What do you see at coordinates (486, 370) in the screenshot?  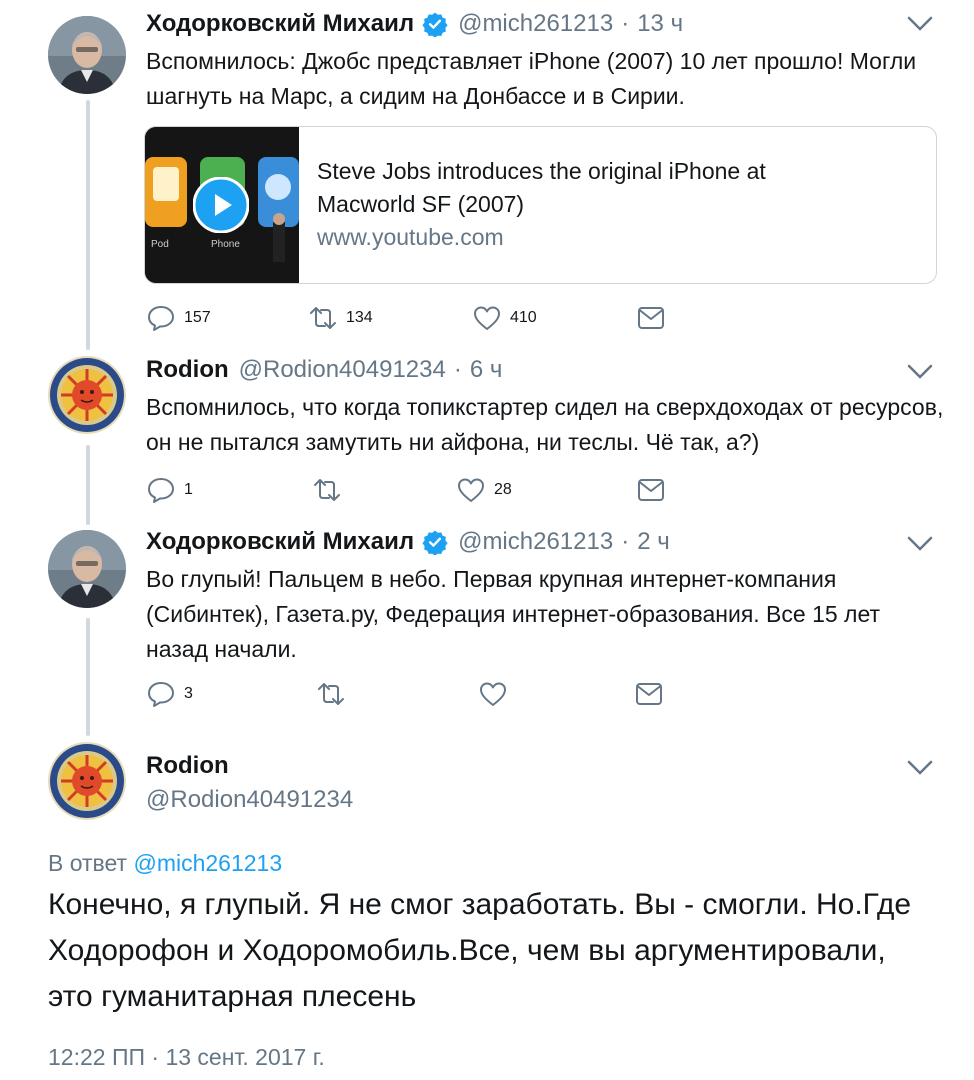 I see `tweet-time: 6 ч` at bounding box center [486, 370].